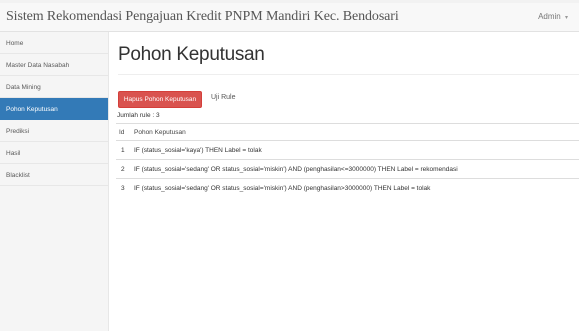 The width and height of the screenshot is (579, 331). What do you see at coordinates (125, 132) in the screenshot?
I see `column-header-id: Id` at bounding box center [125, 132].